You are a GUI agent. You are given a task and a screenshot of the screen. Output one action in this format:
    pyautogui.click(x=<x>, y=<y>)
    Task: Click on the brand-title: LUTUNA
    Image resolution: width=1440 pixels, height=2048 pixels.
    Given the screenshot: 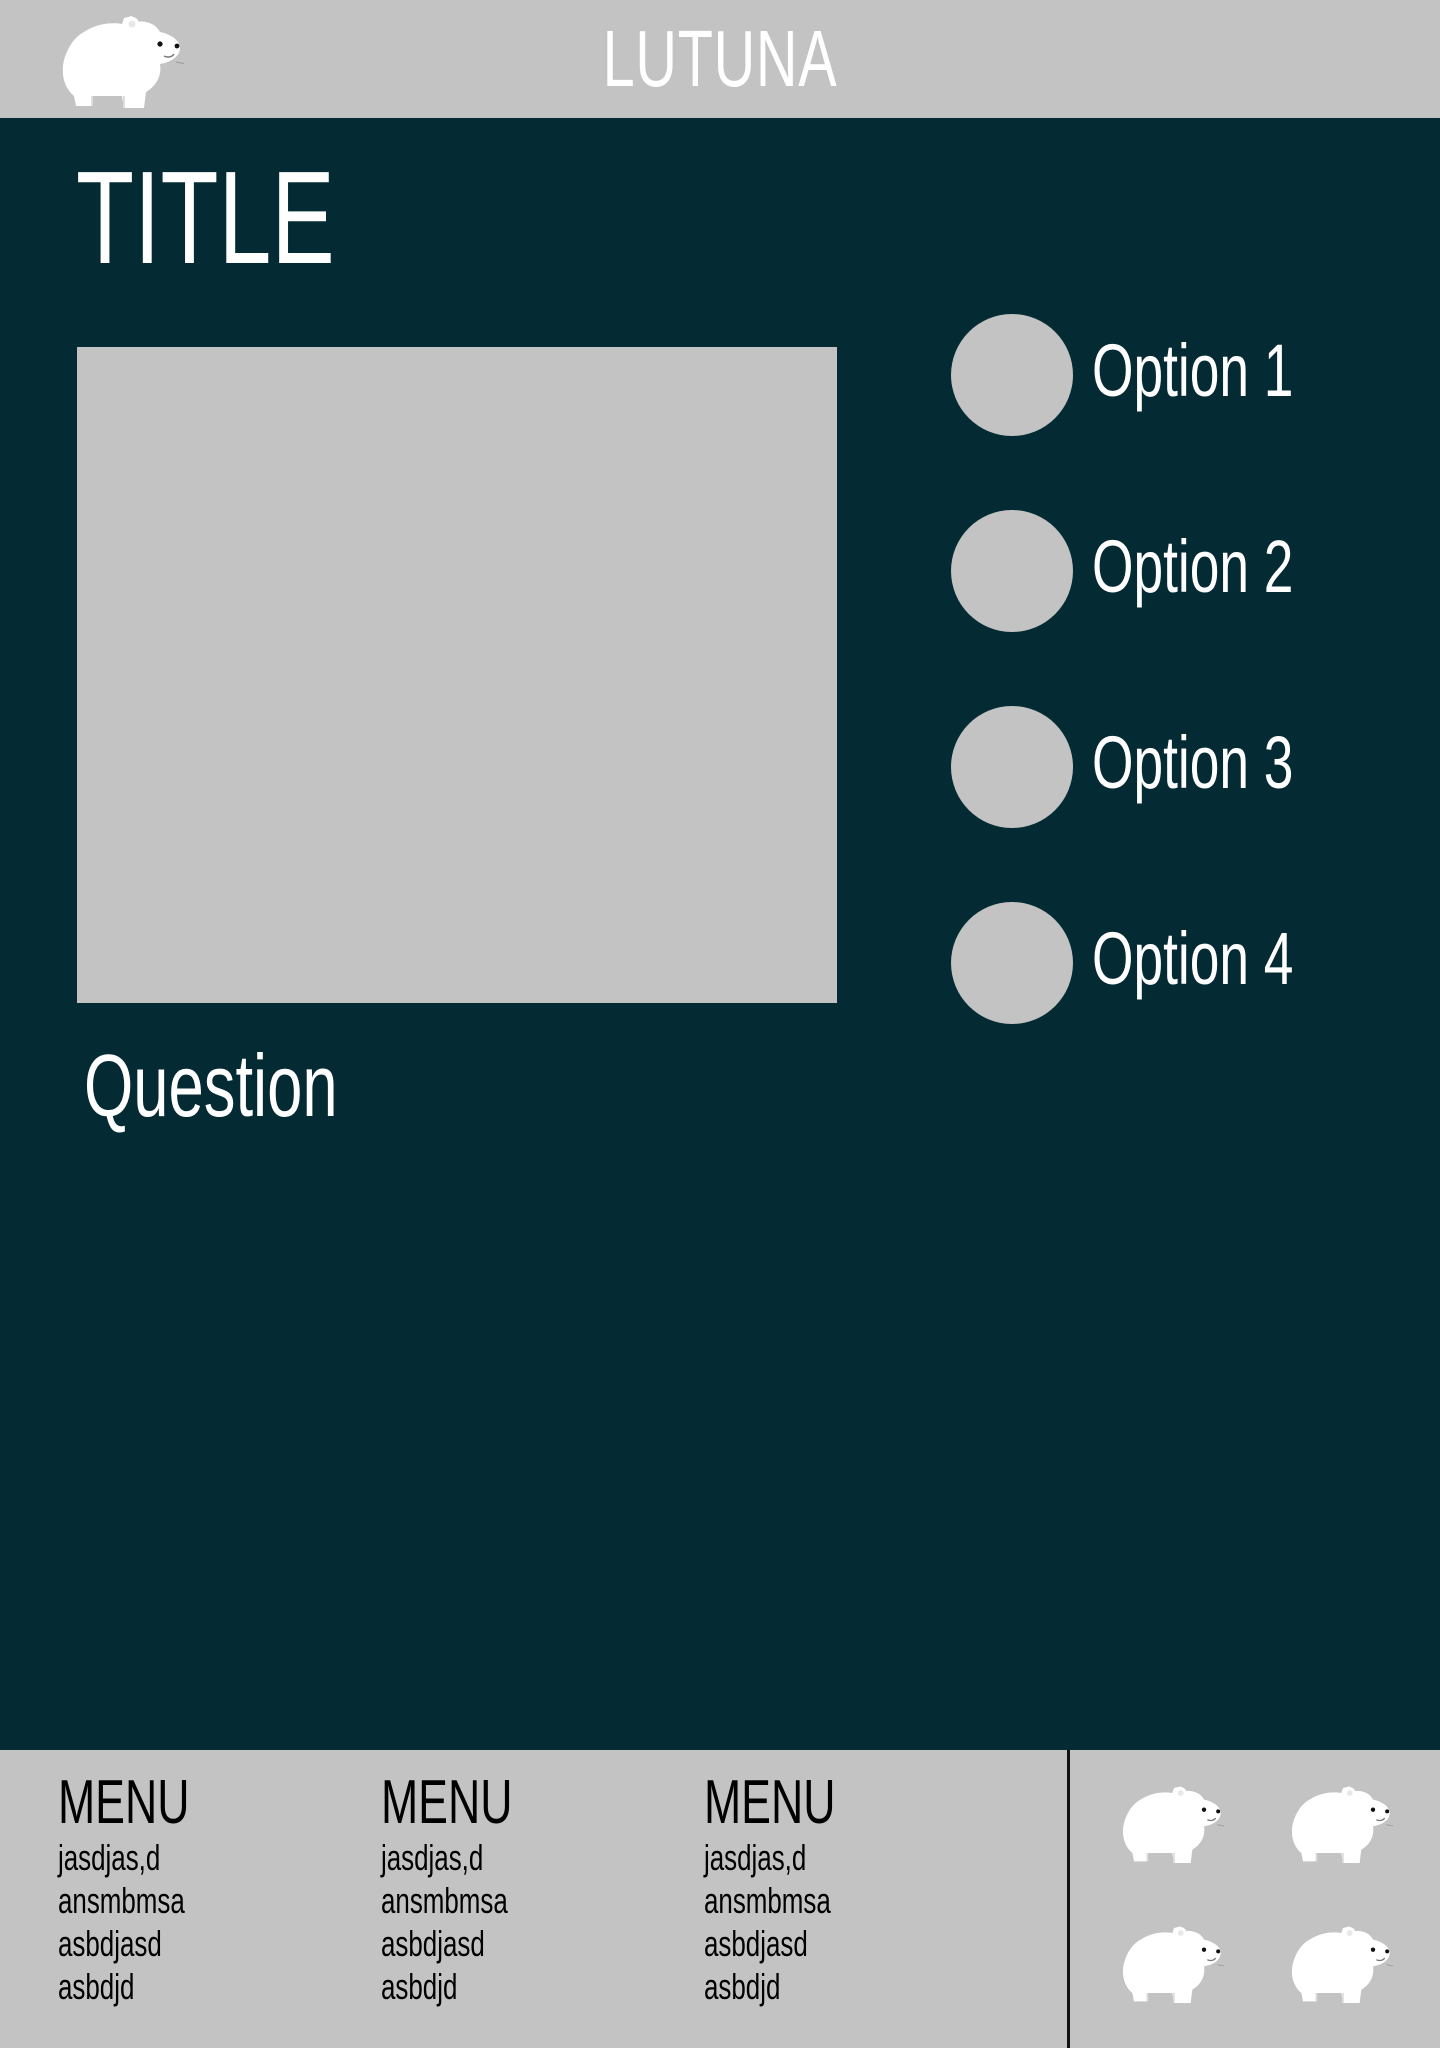 What is the action you would take?
    pyautogui.click(x=720, y=58)
    